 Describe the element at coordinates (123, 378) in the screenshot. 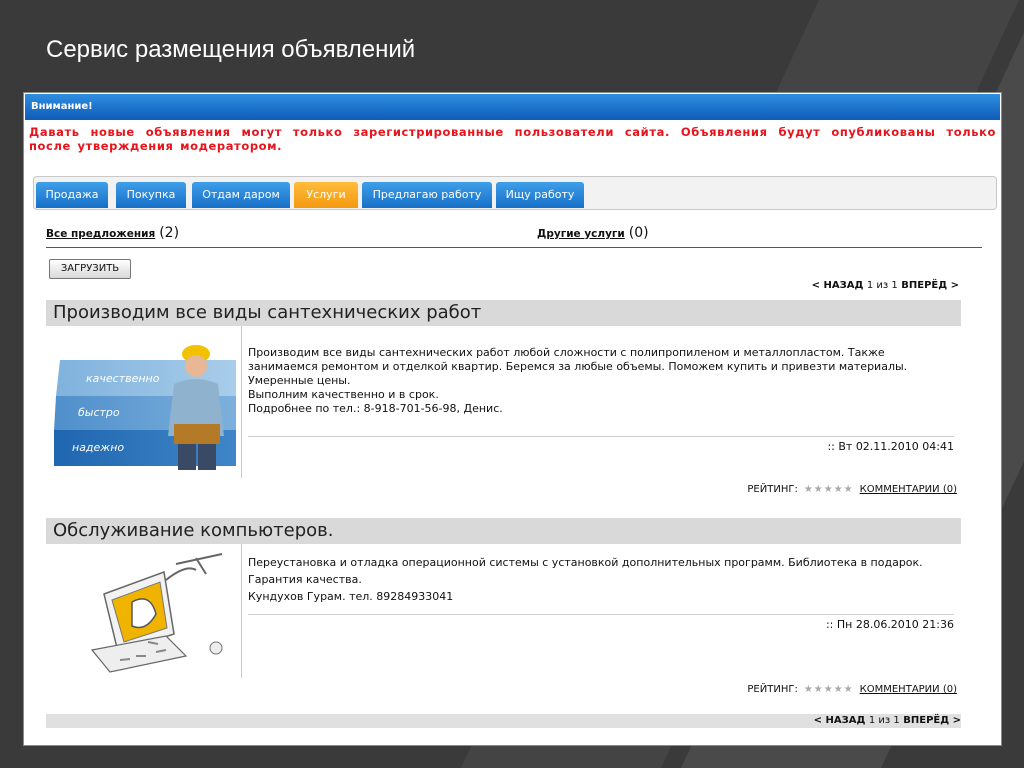

I see `banner-word-quality: качественно` at that location.